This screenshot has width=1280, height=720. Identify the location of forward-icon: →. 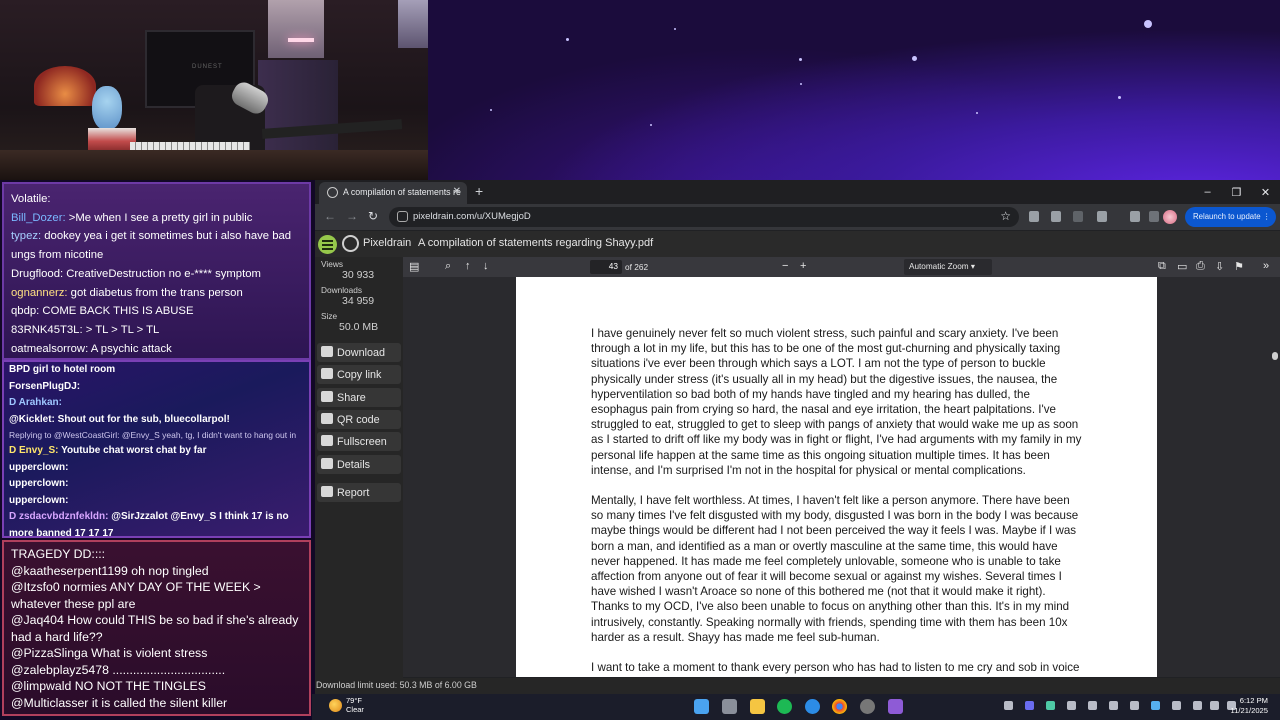
(352, 216).